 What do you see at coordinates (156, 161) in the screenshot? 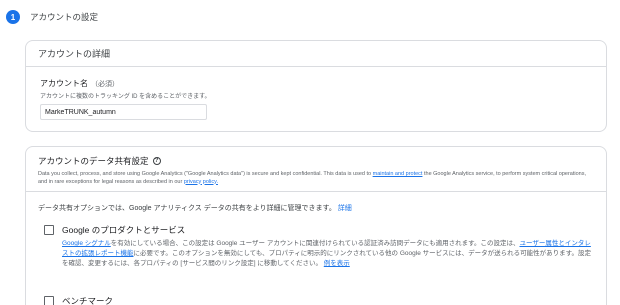
I see `help-icon: ?` at bounding box center [156, 161].